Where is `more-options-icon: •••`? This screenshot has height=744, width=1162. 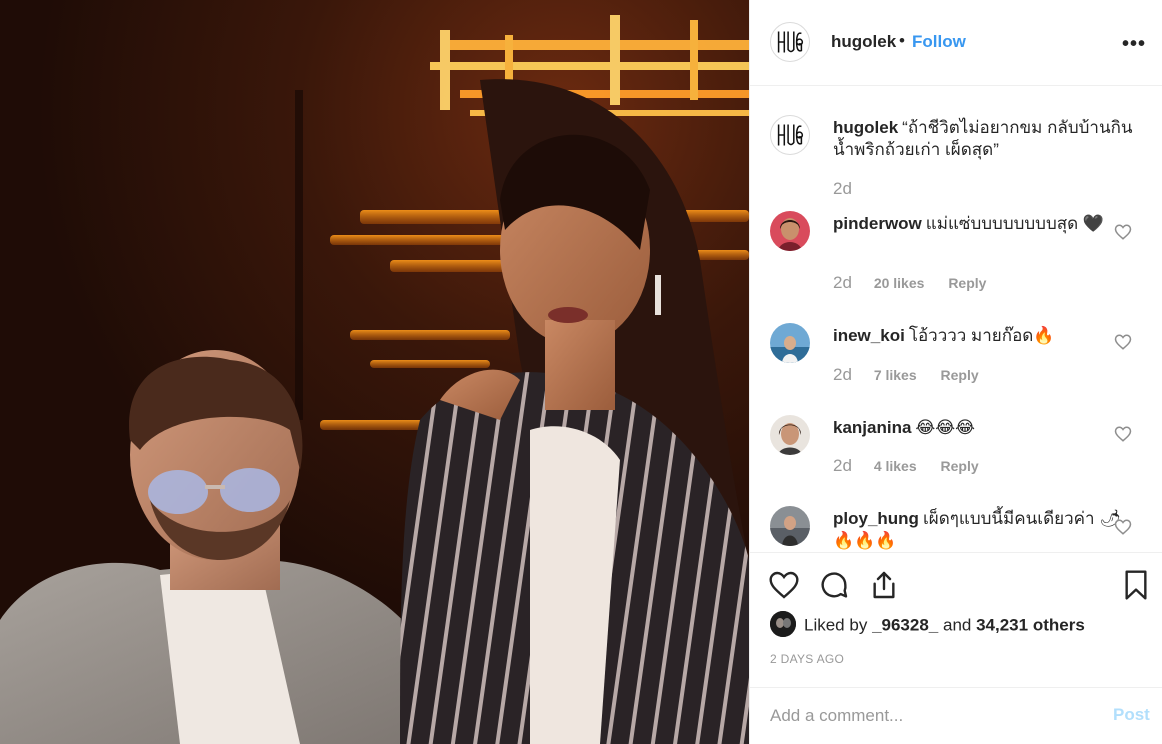 more-options-icon: ••• is located at coordinates (1134, 44).